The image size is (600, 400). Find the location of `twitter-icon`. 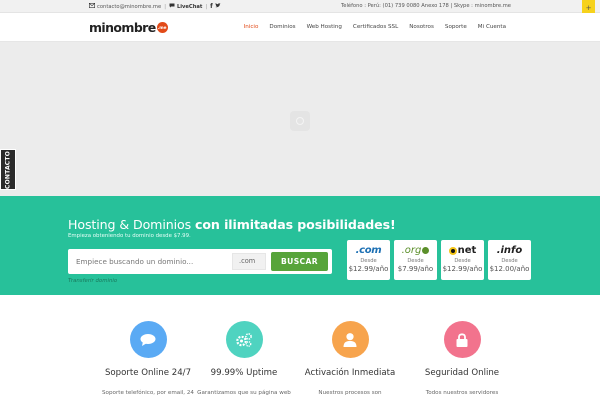

twitter-icon is located at coordinates (218, 6).